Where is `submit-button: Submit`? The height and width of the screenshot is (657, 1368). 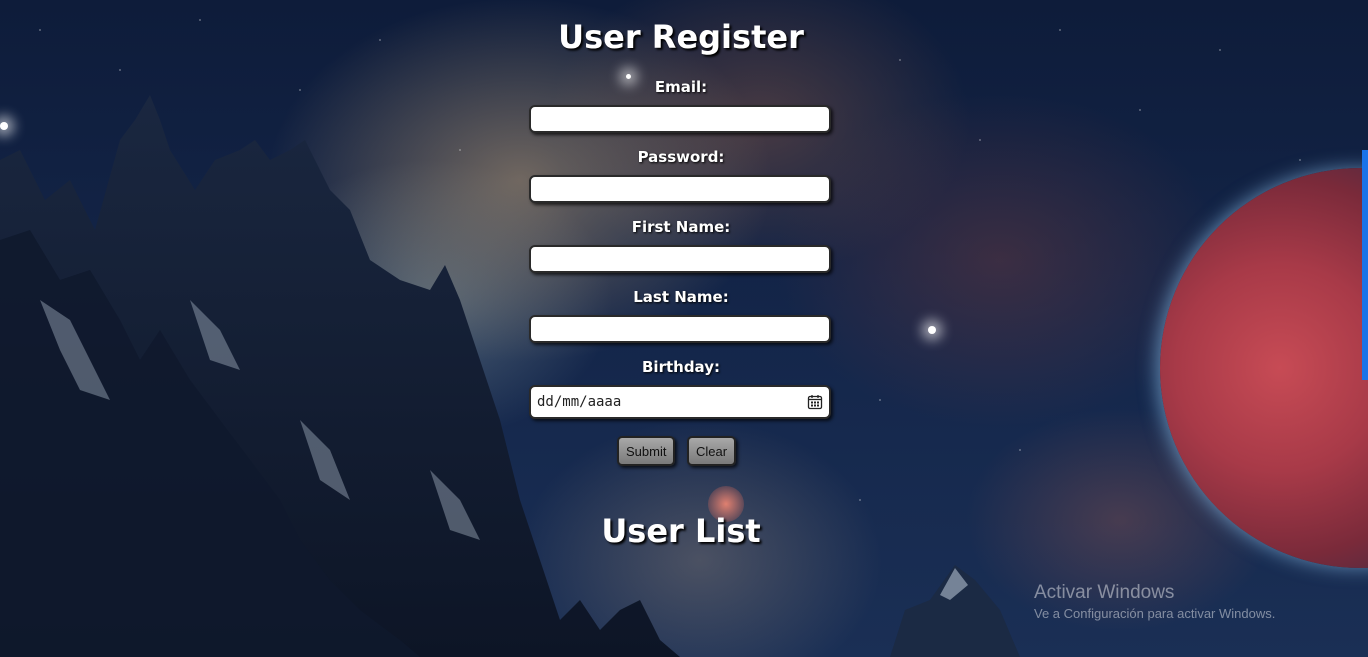 submit-button: Submit is located at coordinates (646, 451).